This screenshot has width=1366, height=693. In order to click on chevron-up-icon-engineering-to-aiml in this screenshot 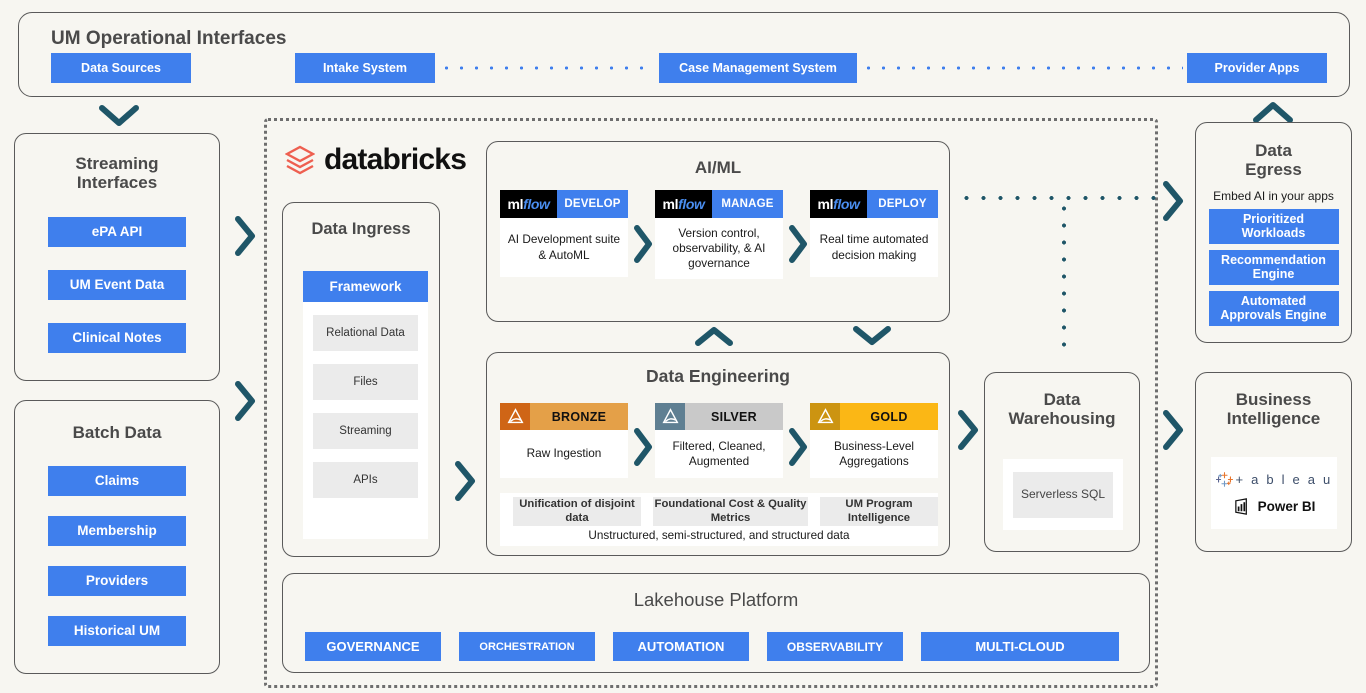, I will do `click(714, 336)`.